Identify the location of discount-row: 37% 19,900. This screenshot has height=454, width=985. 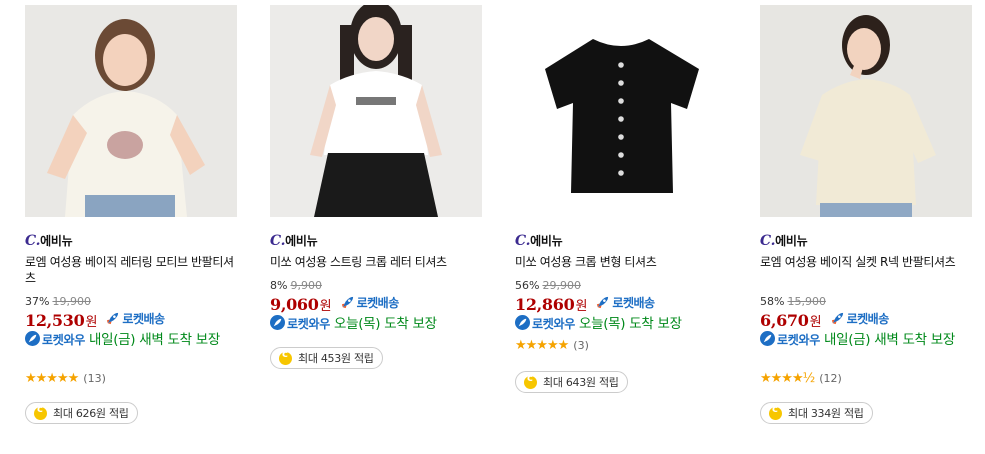
(58, 301).